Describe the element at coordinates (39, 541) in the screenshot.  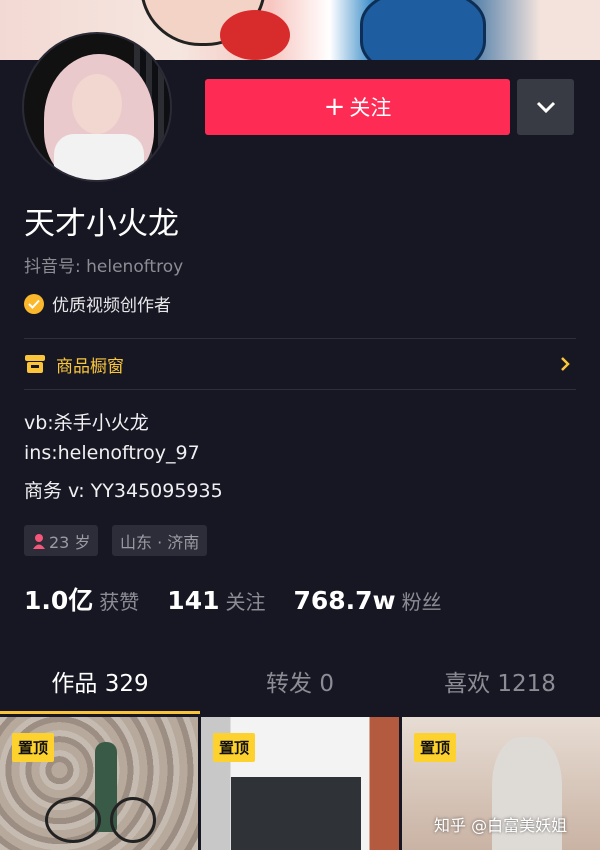
I see `female-icon` at that location.